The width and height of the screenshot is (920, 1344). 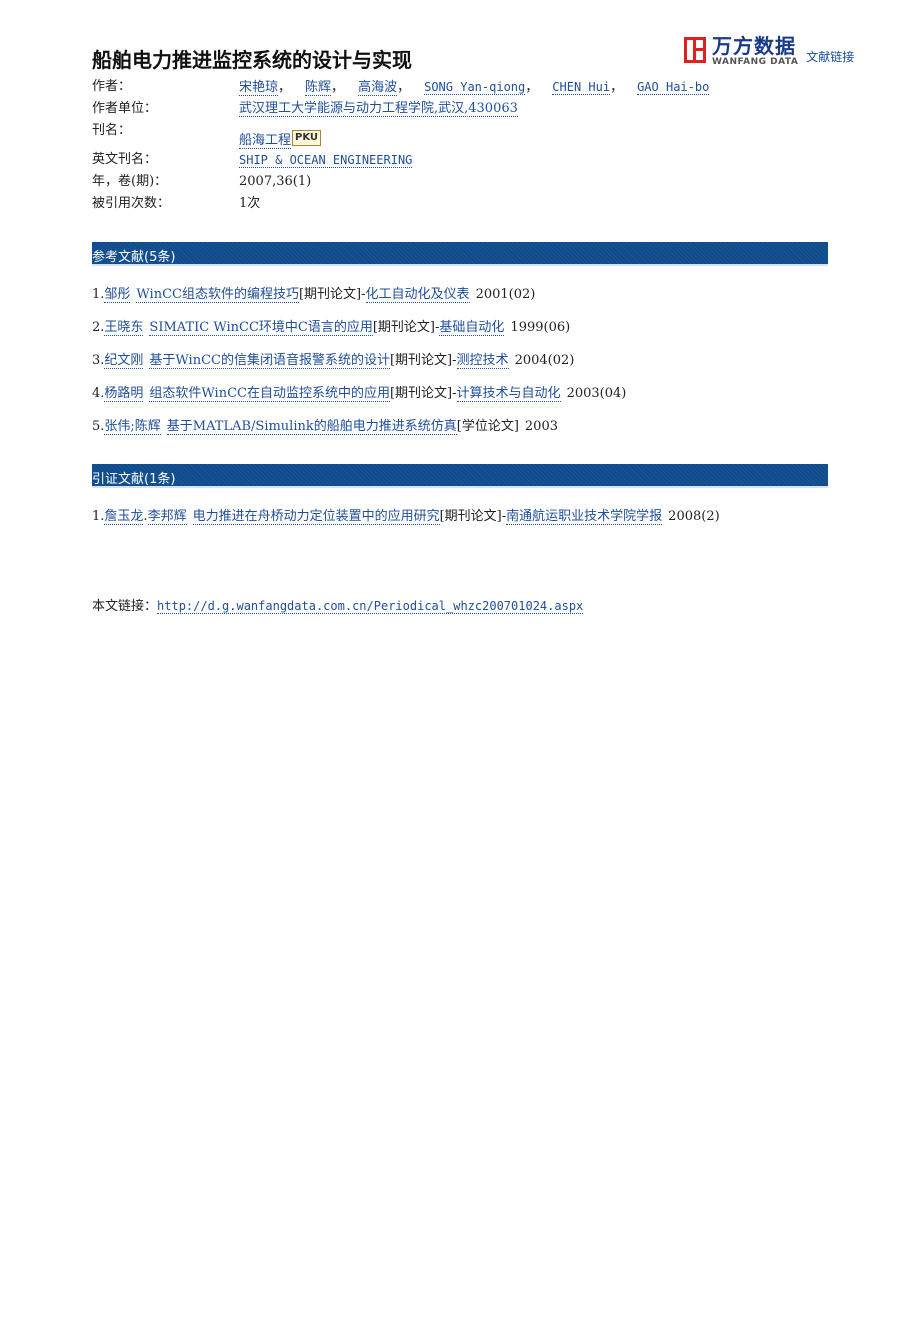 What do you see at coordinates (124, 517) in the screenshot?
I see `citation-author-link: 詹玉龙` at bounding box center [124, 517].